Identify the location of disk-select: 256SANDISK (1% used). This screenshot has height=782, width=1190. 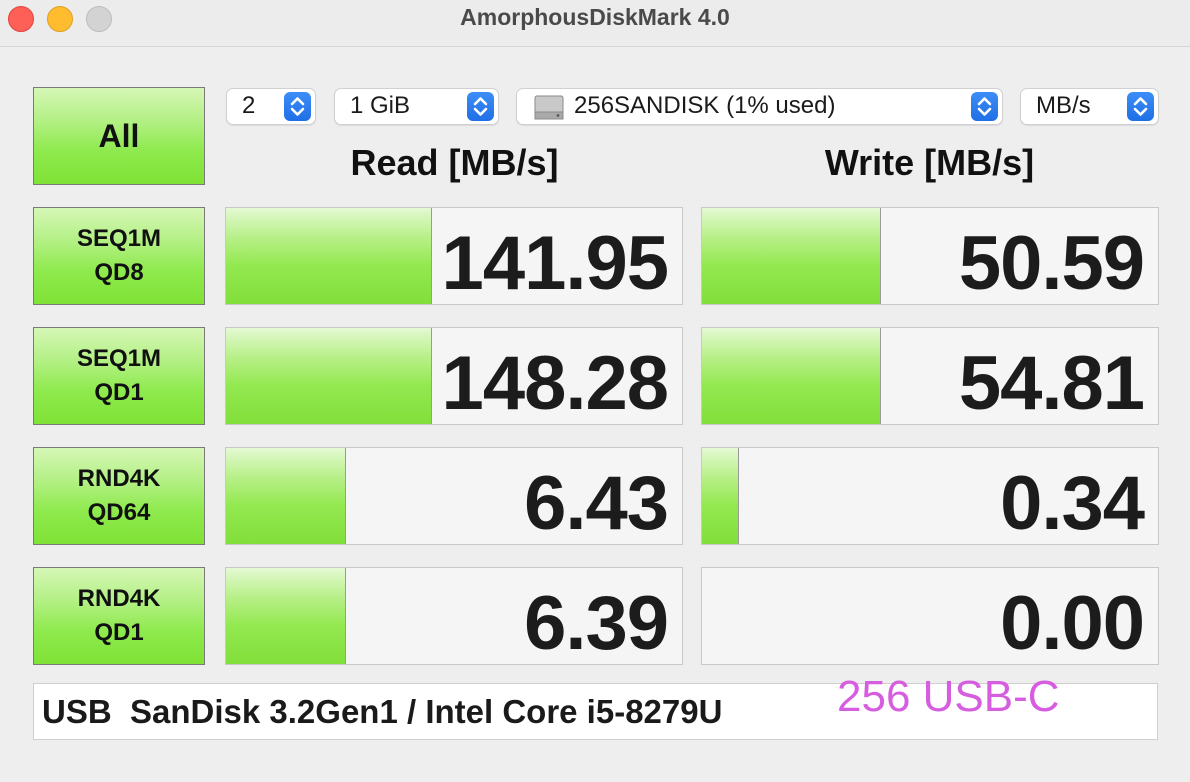
(759, 106).